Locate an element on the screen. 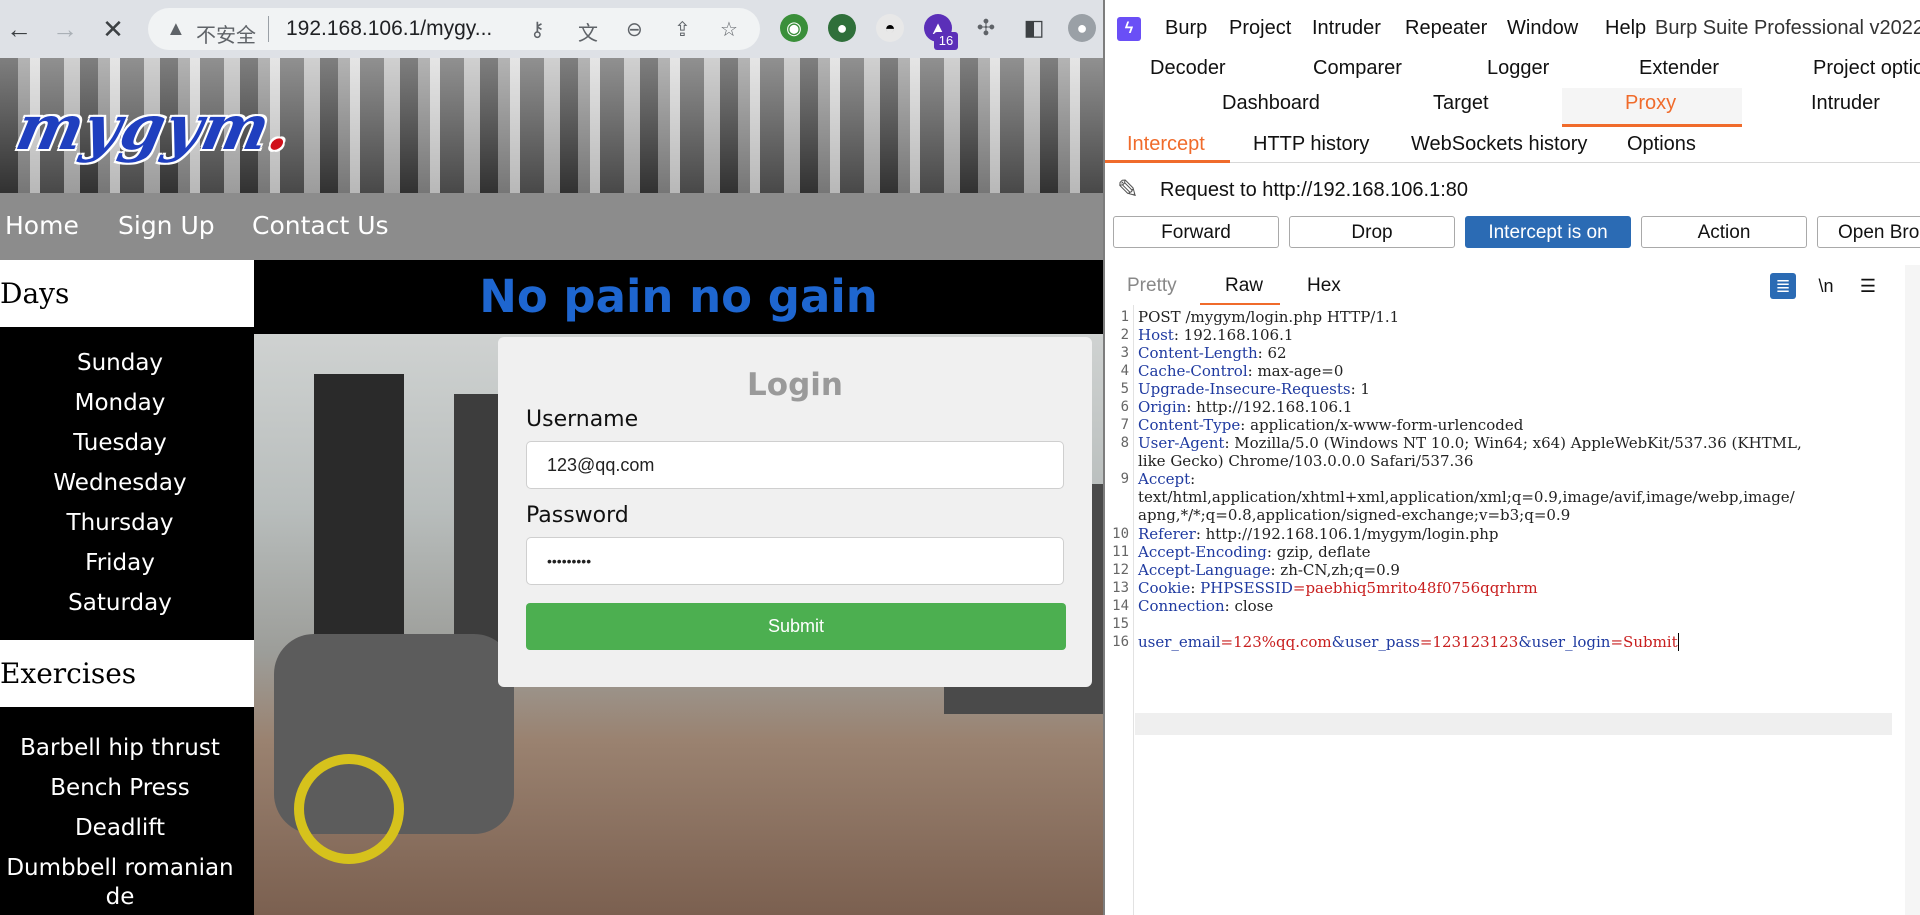 The width and height of the screenshot is (1920, 915). day-item: Saturday is located at coordinates (120, 603).